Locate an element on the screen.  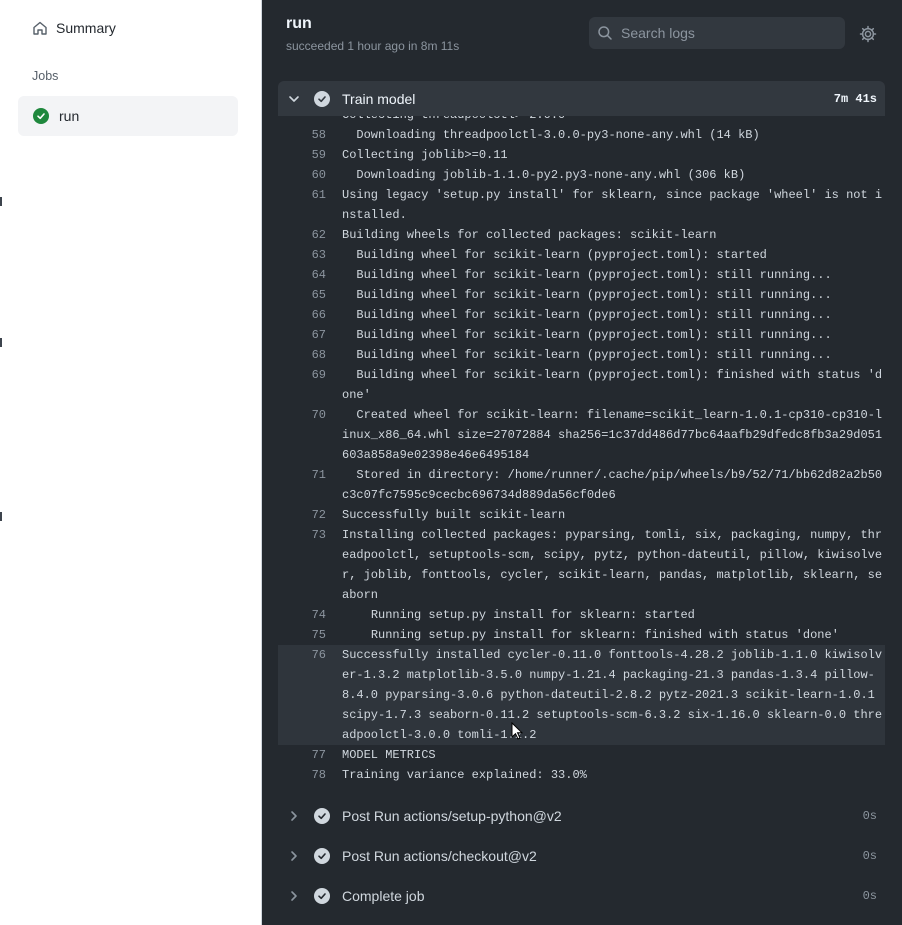
search-logs is located at coordinates (717, 33).